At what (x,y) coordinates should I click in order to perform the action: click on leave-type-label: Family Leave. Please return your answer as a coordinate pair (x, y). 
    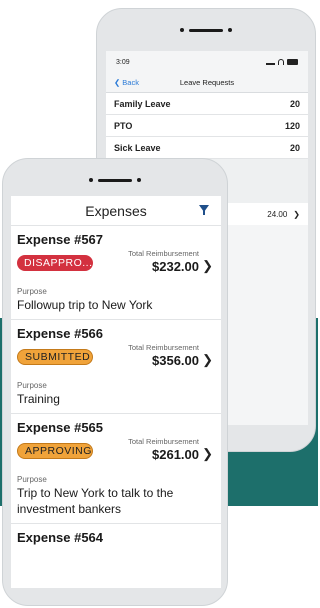
    Looking at the image, I should click on (142, 103).